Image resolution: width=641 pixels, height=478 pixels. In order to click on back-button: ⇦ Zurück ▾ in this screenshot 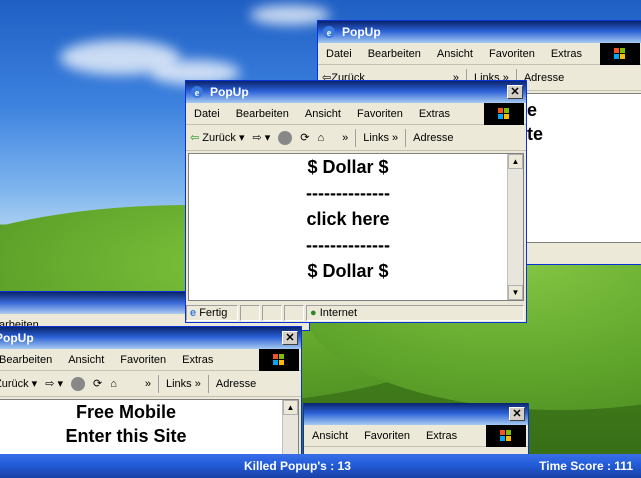, I will do `click(217, 138)`.